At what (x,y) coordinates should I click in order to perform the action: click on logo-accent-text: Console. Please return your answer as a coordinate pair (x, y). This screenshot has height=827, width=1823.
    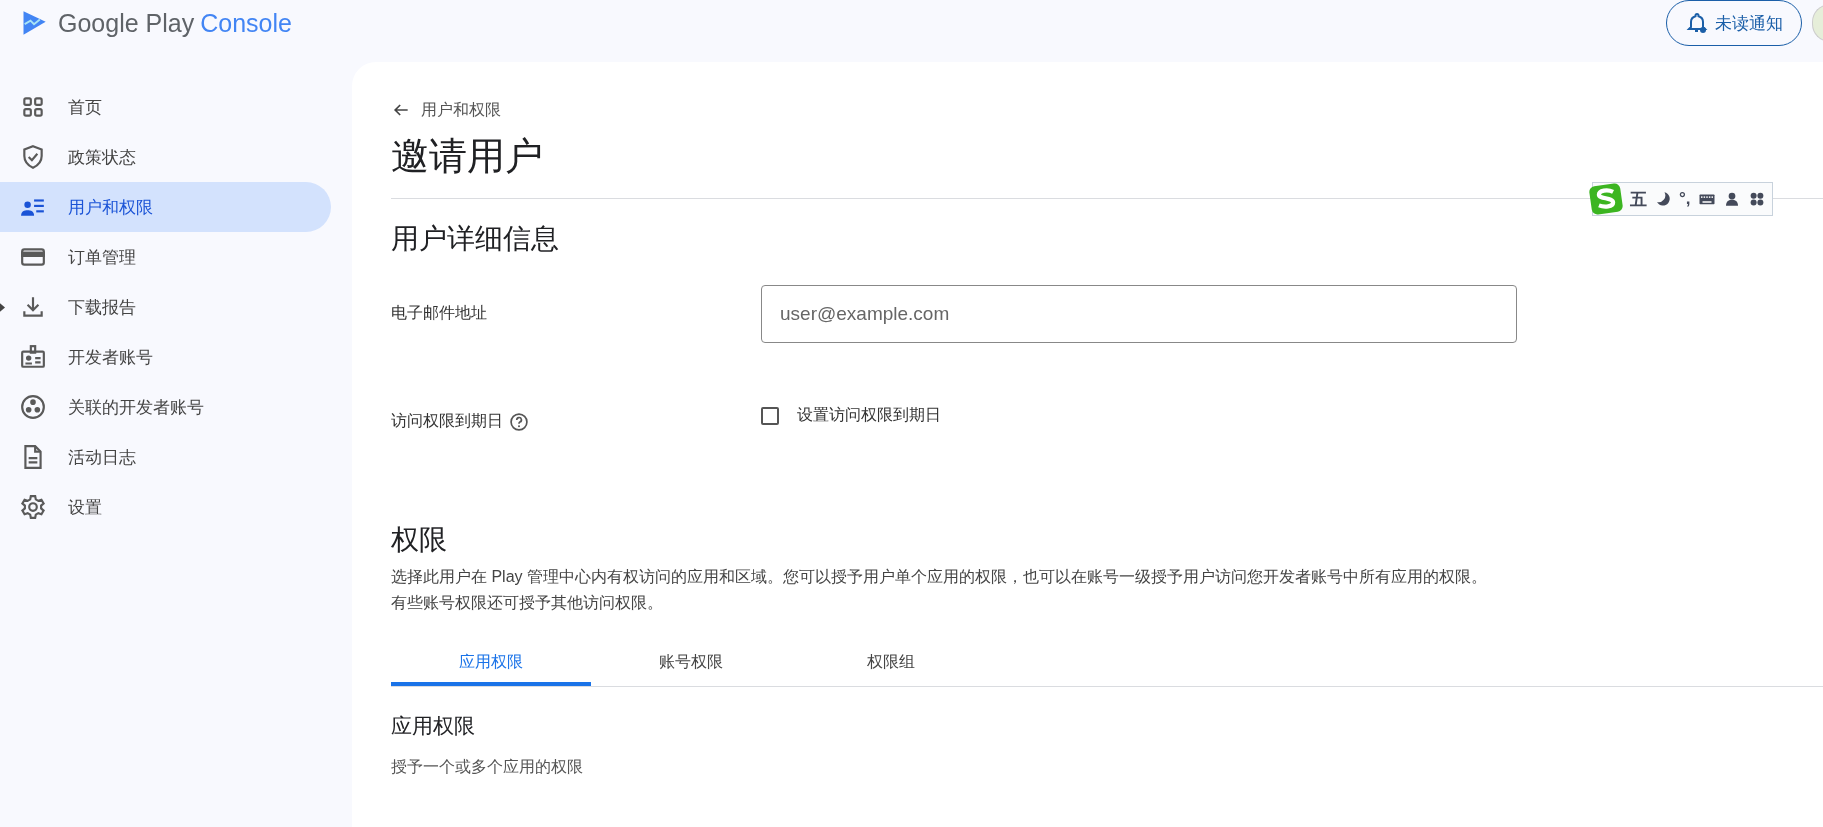
    Looking at the image, I should click on (246, 23).